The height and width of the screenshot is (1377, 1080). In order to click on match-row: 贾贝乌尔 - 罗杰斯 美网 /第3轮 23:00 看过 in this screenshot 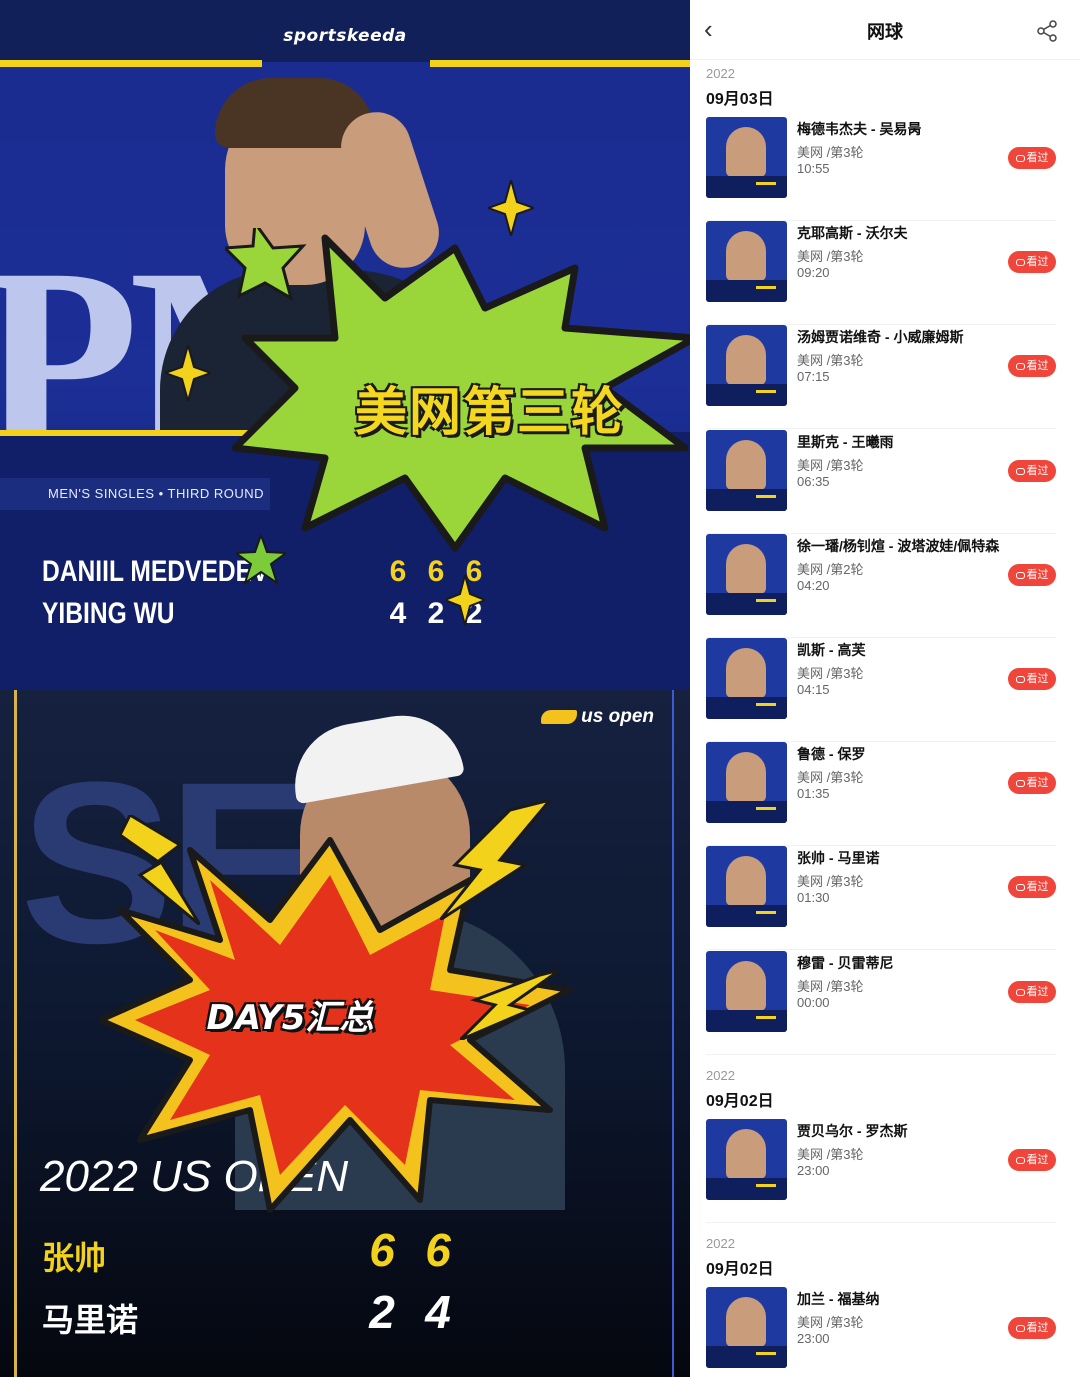, I will do `click(881, 1171)`.